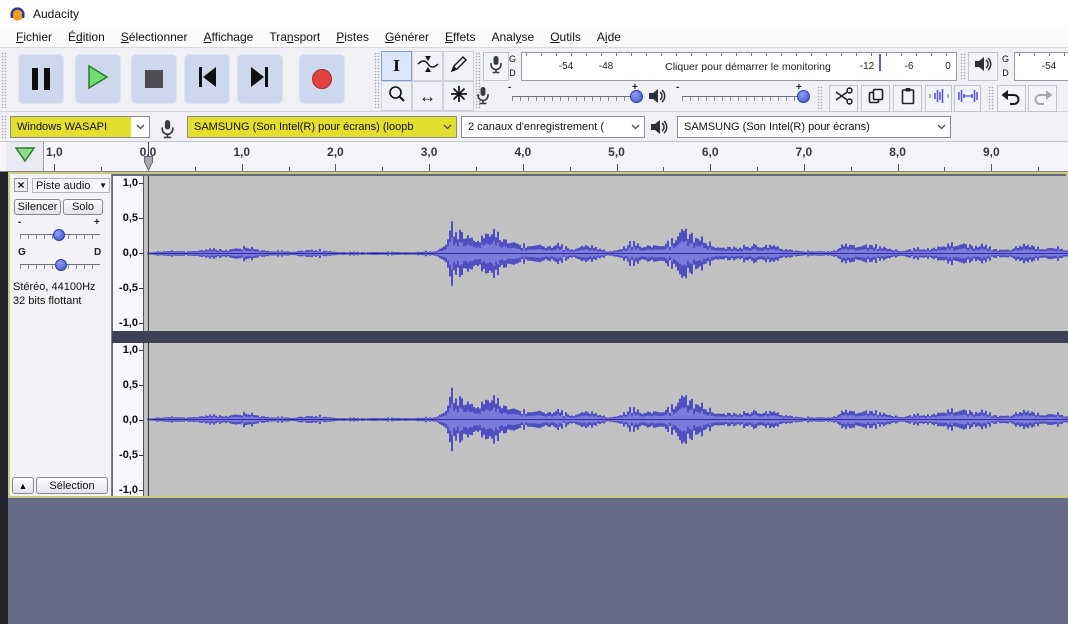  I want to click on menu-item-10: Aide, so click(609, 37).